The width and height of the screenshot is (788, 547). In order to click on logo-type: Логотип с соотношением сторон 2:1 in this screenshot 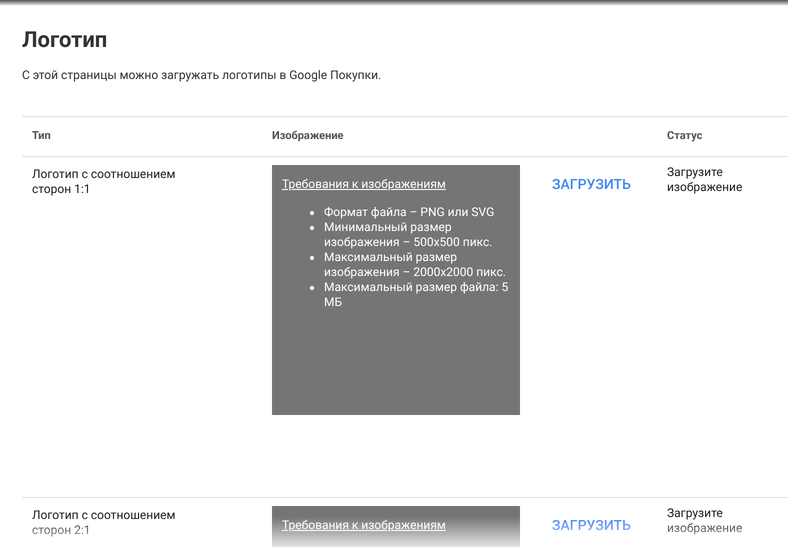, I will do `click(104, 523)`.